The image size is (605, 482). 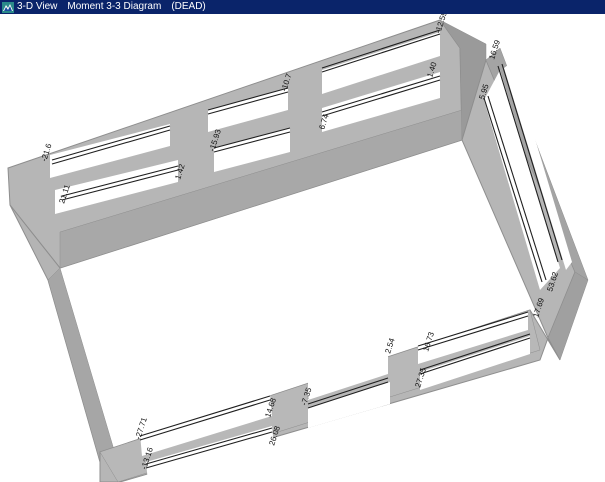 What do you see at coordinates (302, 7) in the screenshot?
I see `title-bar: 3-D View Moment 3-3 Diagram (DEAD)` at bounding box center [302, 7].